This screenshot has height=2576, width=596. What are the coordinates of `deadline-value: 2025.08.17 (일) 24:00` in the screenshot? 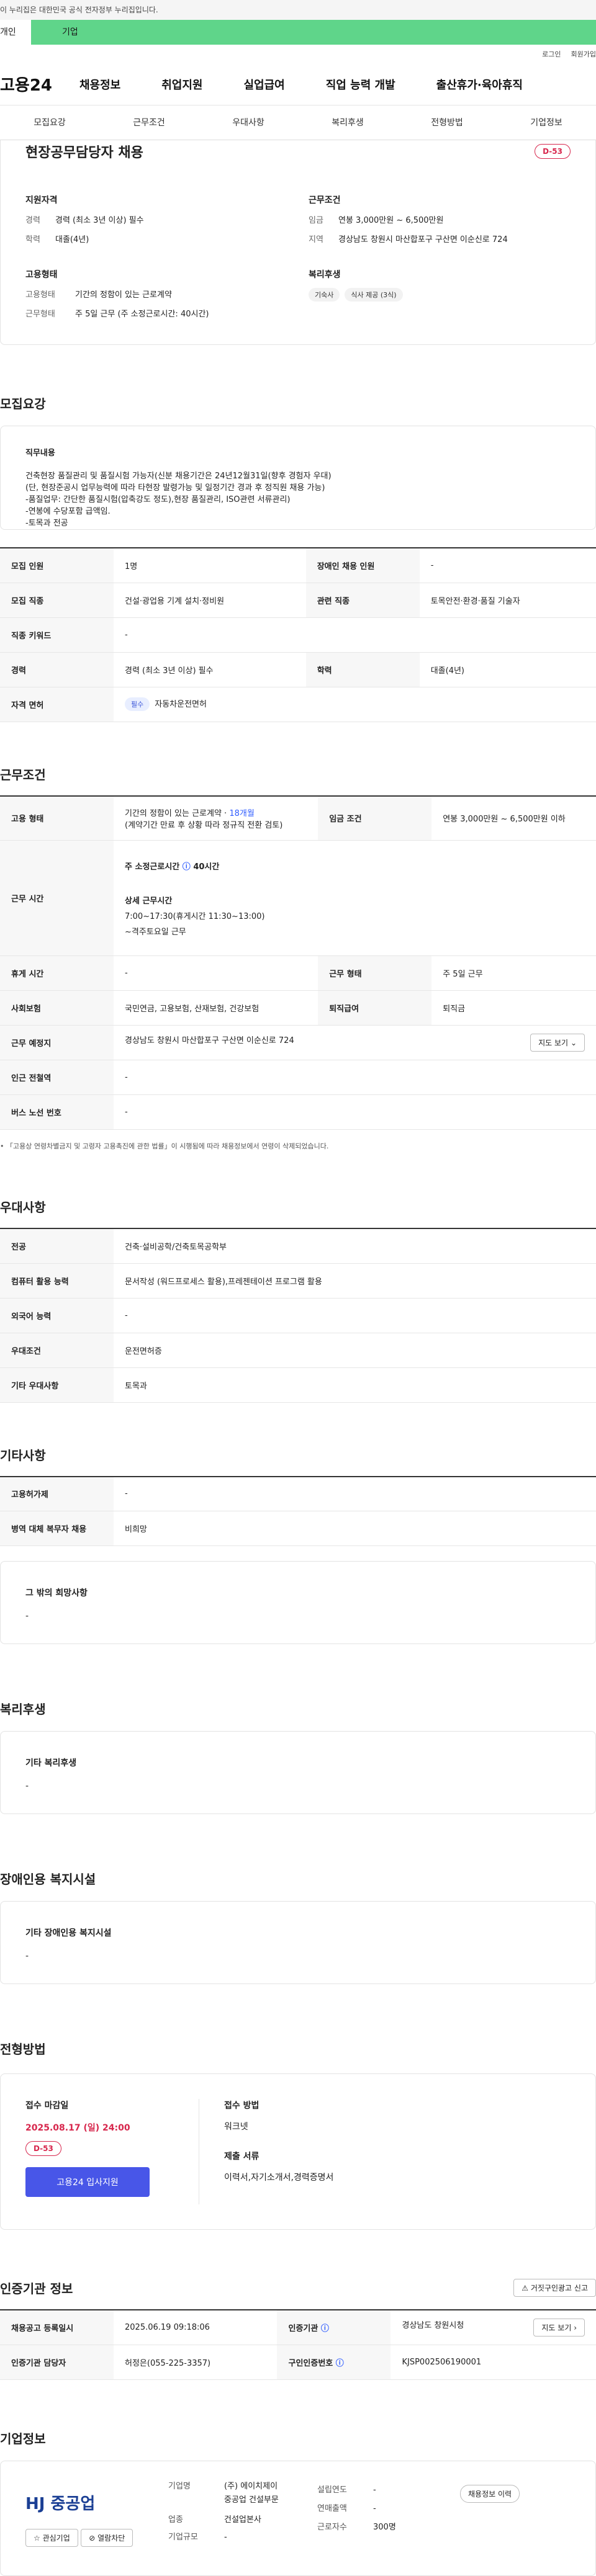 It's located at (77, 2128).